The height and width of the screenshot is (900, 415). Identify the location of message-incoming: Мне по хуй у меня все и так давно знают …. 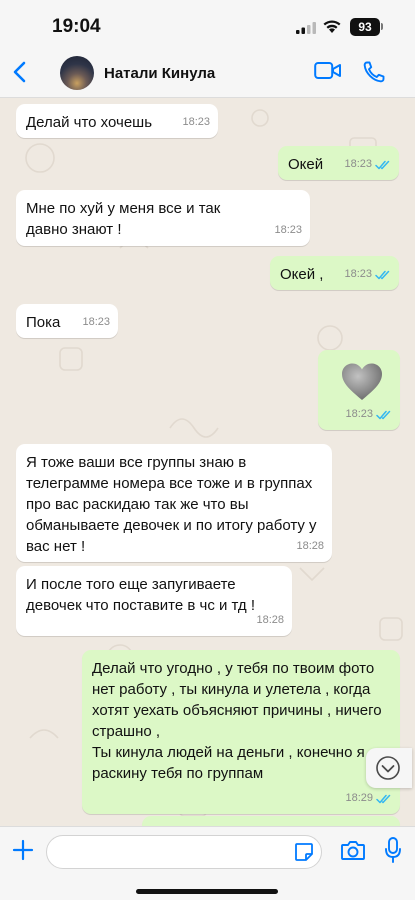
(163, 218).